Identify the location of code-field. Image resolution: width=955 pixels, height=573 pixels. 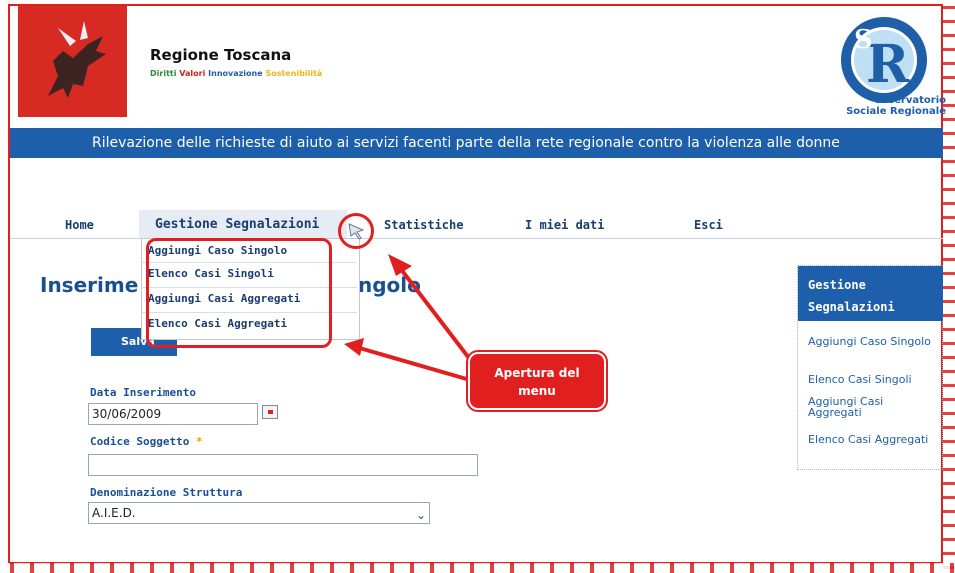
(283, 465).